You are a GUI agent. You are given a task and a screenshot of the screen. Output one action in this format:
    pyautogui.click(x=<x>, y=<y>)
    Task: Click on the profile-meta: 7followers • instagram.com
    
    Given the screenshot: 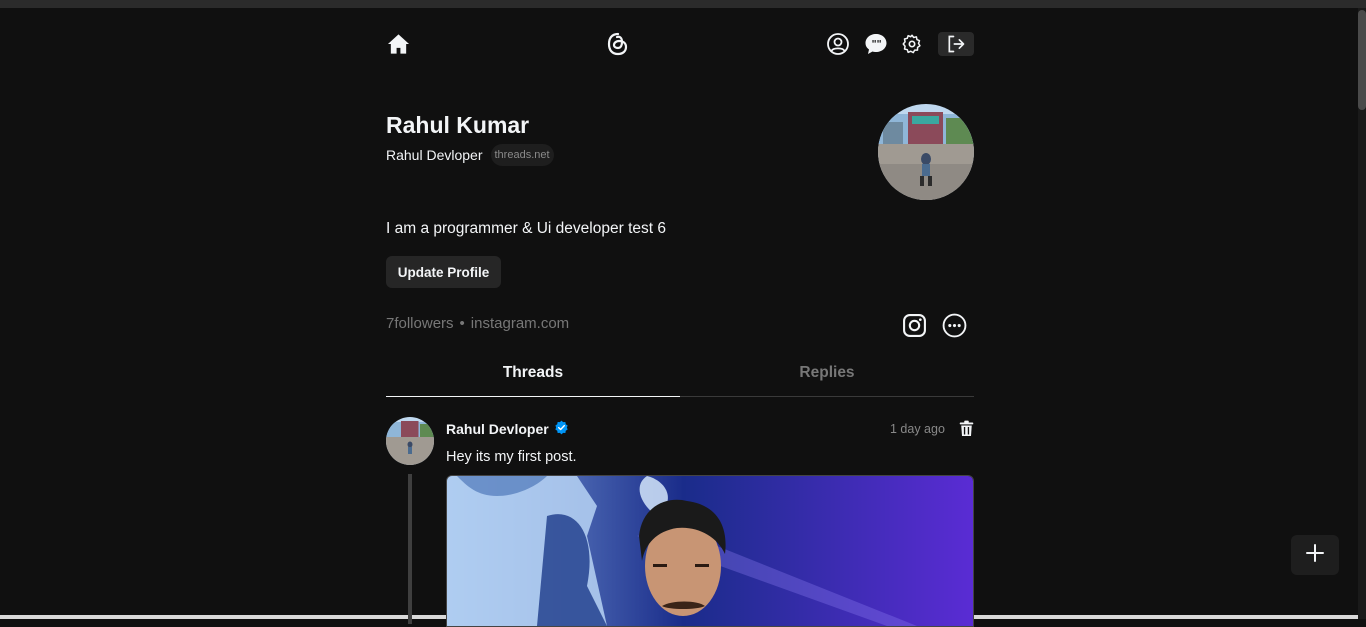 What is the action you would take?
    pyautogui.click(x=477, y=323)
    